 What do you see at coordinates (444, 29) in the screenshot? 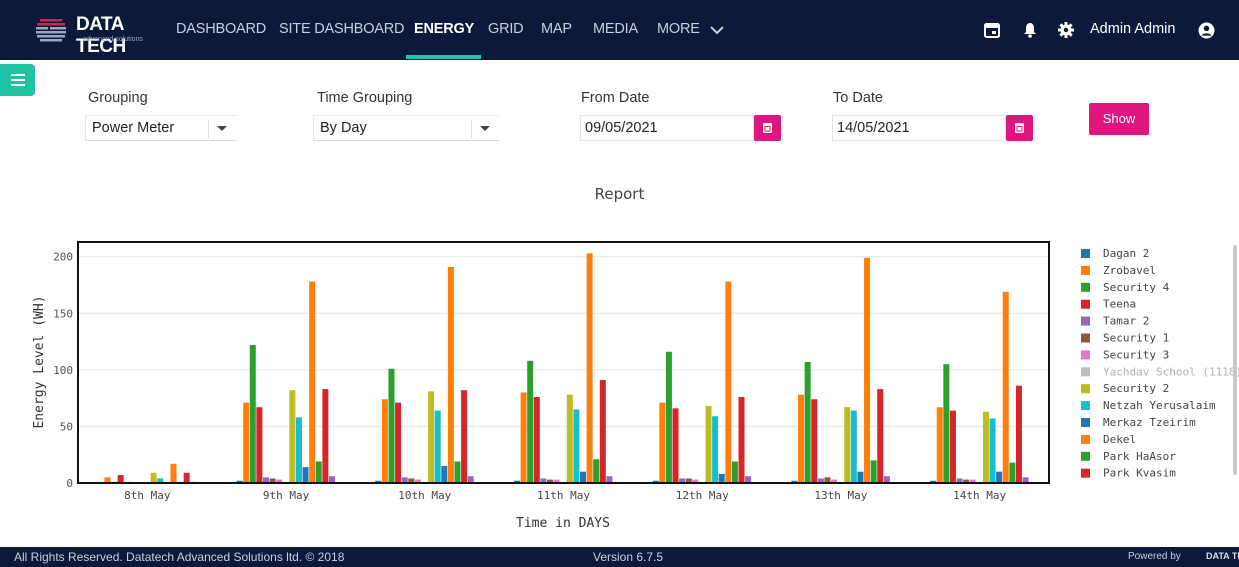
I see `nav-energy: ENERGY` at bounding box center [444, 29].